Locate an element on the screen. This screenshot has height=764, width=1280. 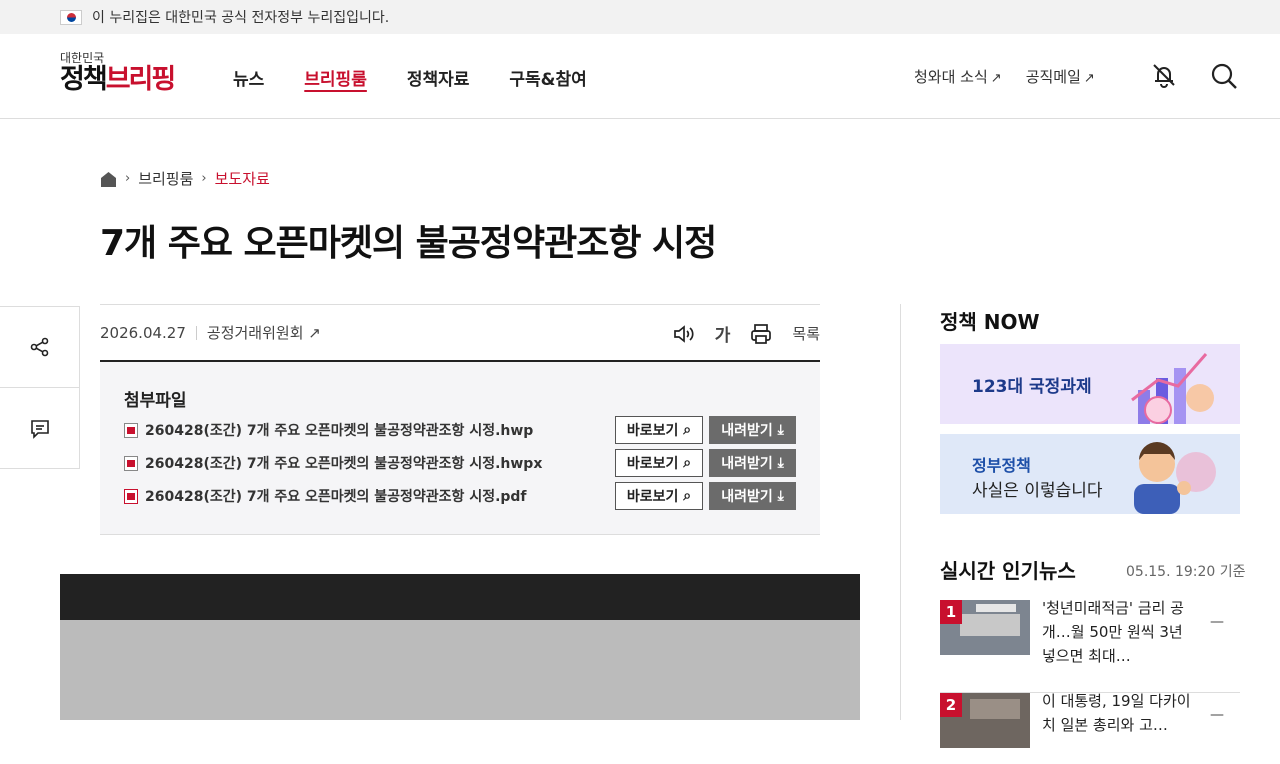
media-header-bar is located at coordinates (460, 597).